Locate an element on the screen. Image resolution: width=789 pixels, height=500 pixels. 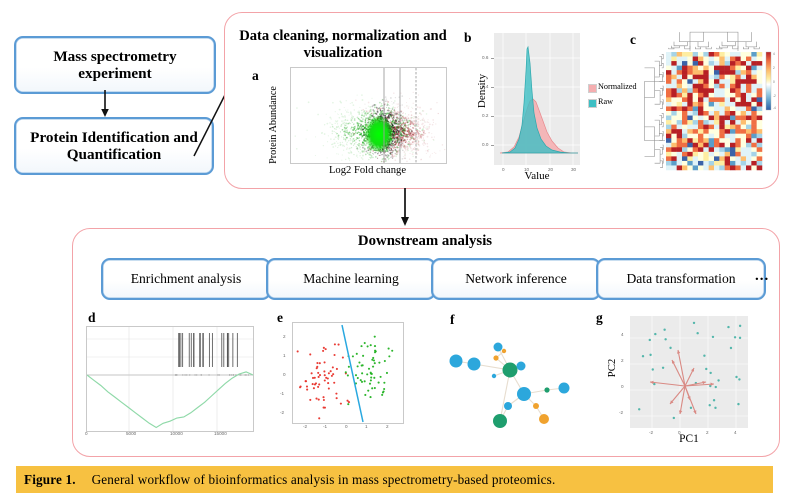
panel-e-ytick: -2 is located at coordinates (282, 412).